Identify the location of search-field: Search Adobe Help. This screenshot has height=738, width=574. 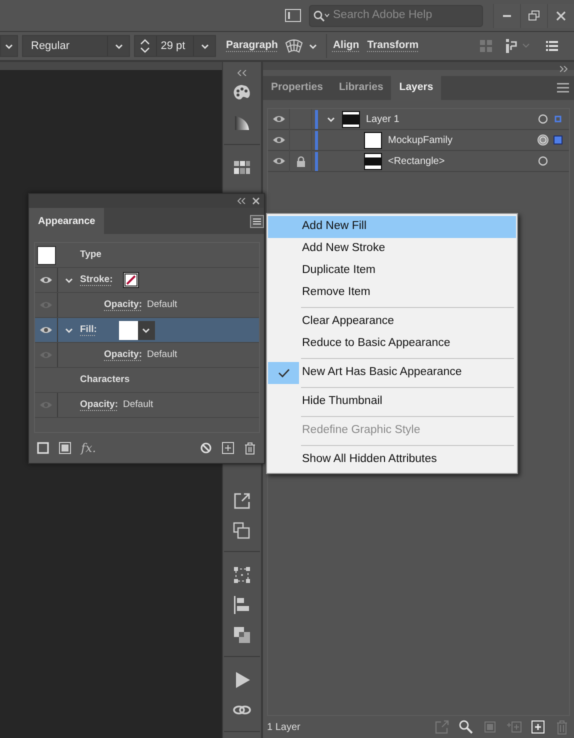
(403, 15).